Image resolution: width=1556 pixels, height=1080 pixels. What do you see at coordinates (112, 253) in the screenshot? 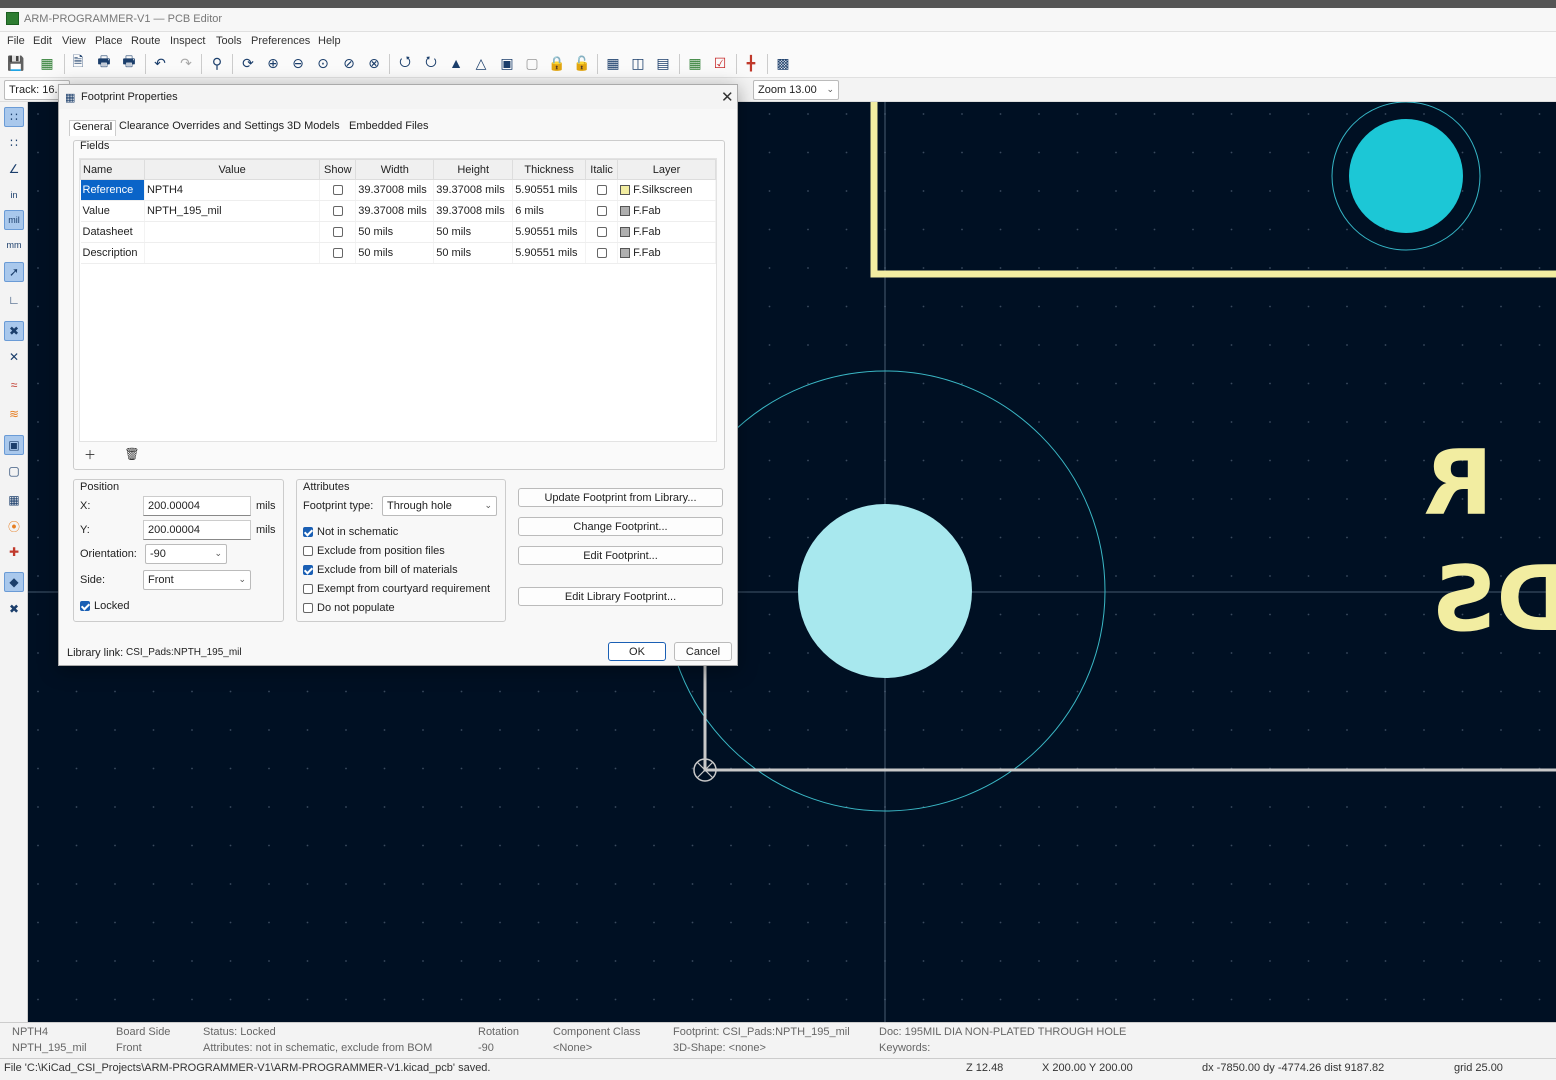
I see `field-name-cell: Description` at bounding box center [112, 253].